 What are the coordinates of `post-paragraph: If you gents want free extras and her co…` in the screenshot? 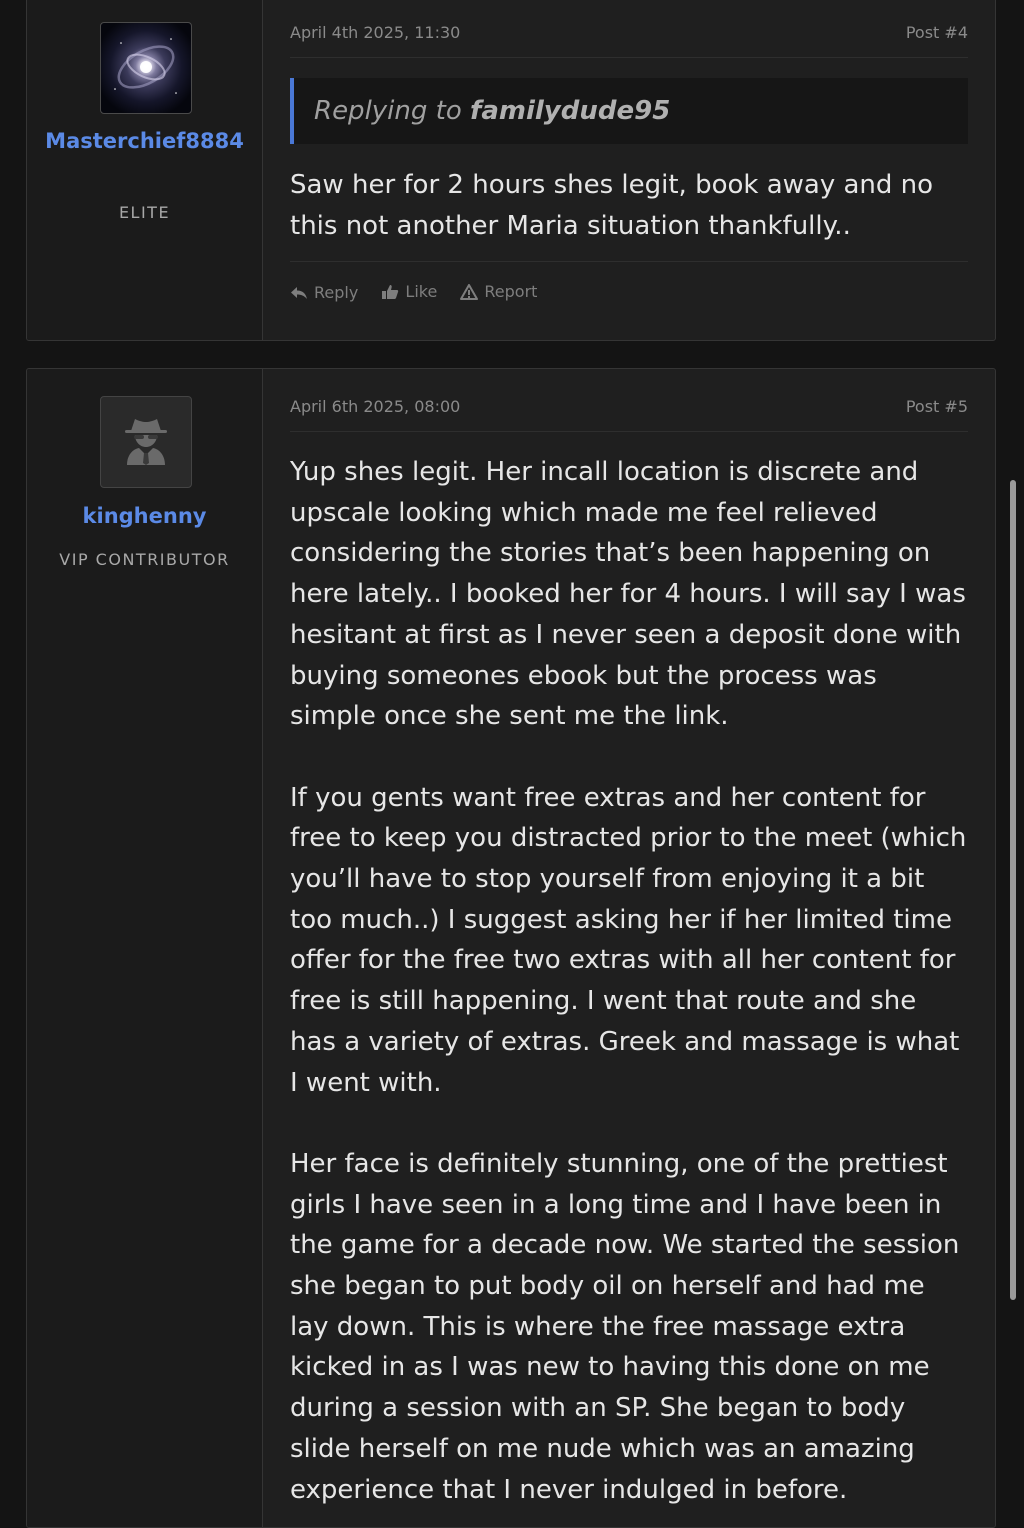 It's located at (628, 940).